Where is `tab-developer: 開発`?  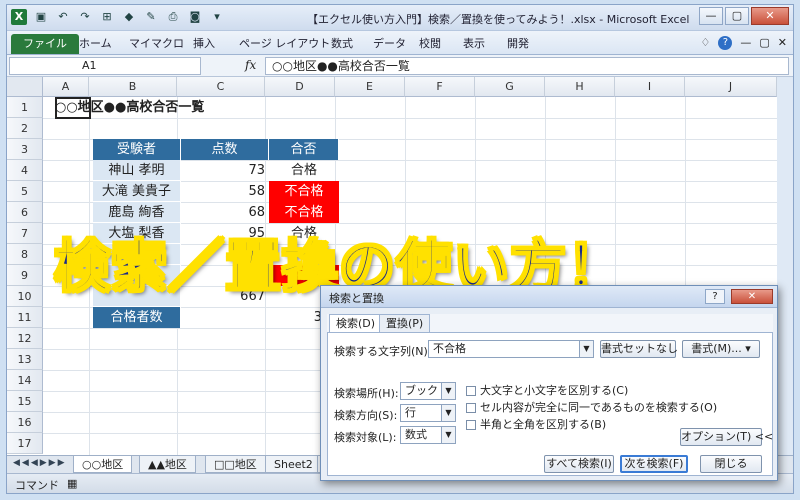
tab-developer: 開発 is located at coordinates (518, 44).